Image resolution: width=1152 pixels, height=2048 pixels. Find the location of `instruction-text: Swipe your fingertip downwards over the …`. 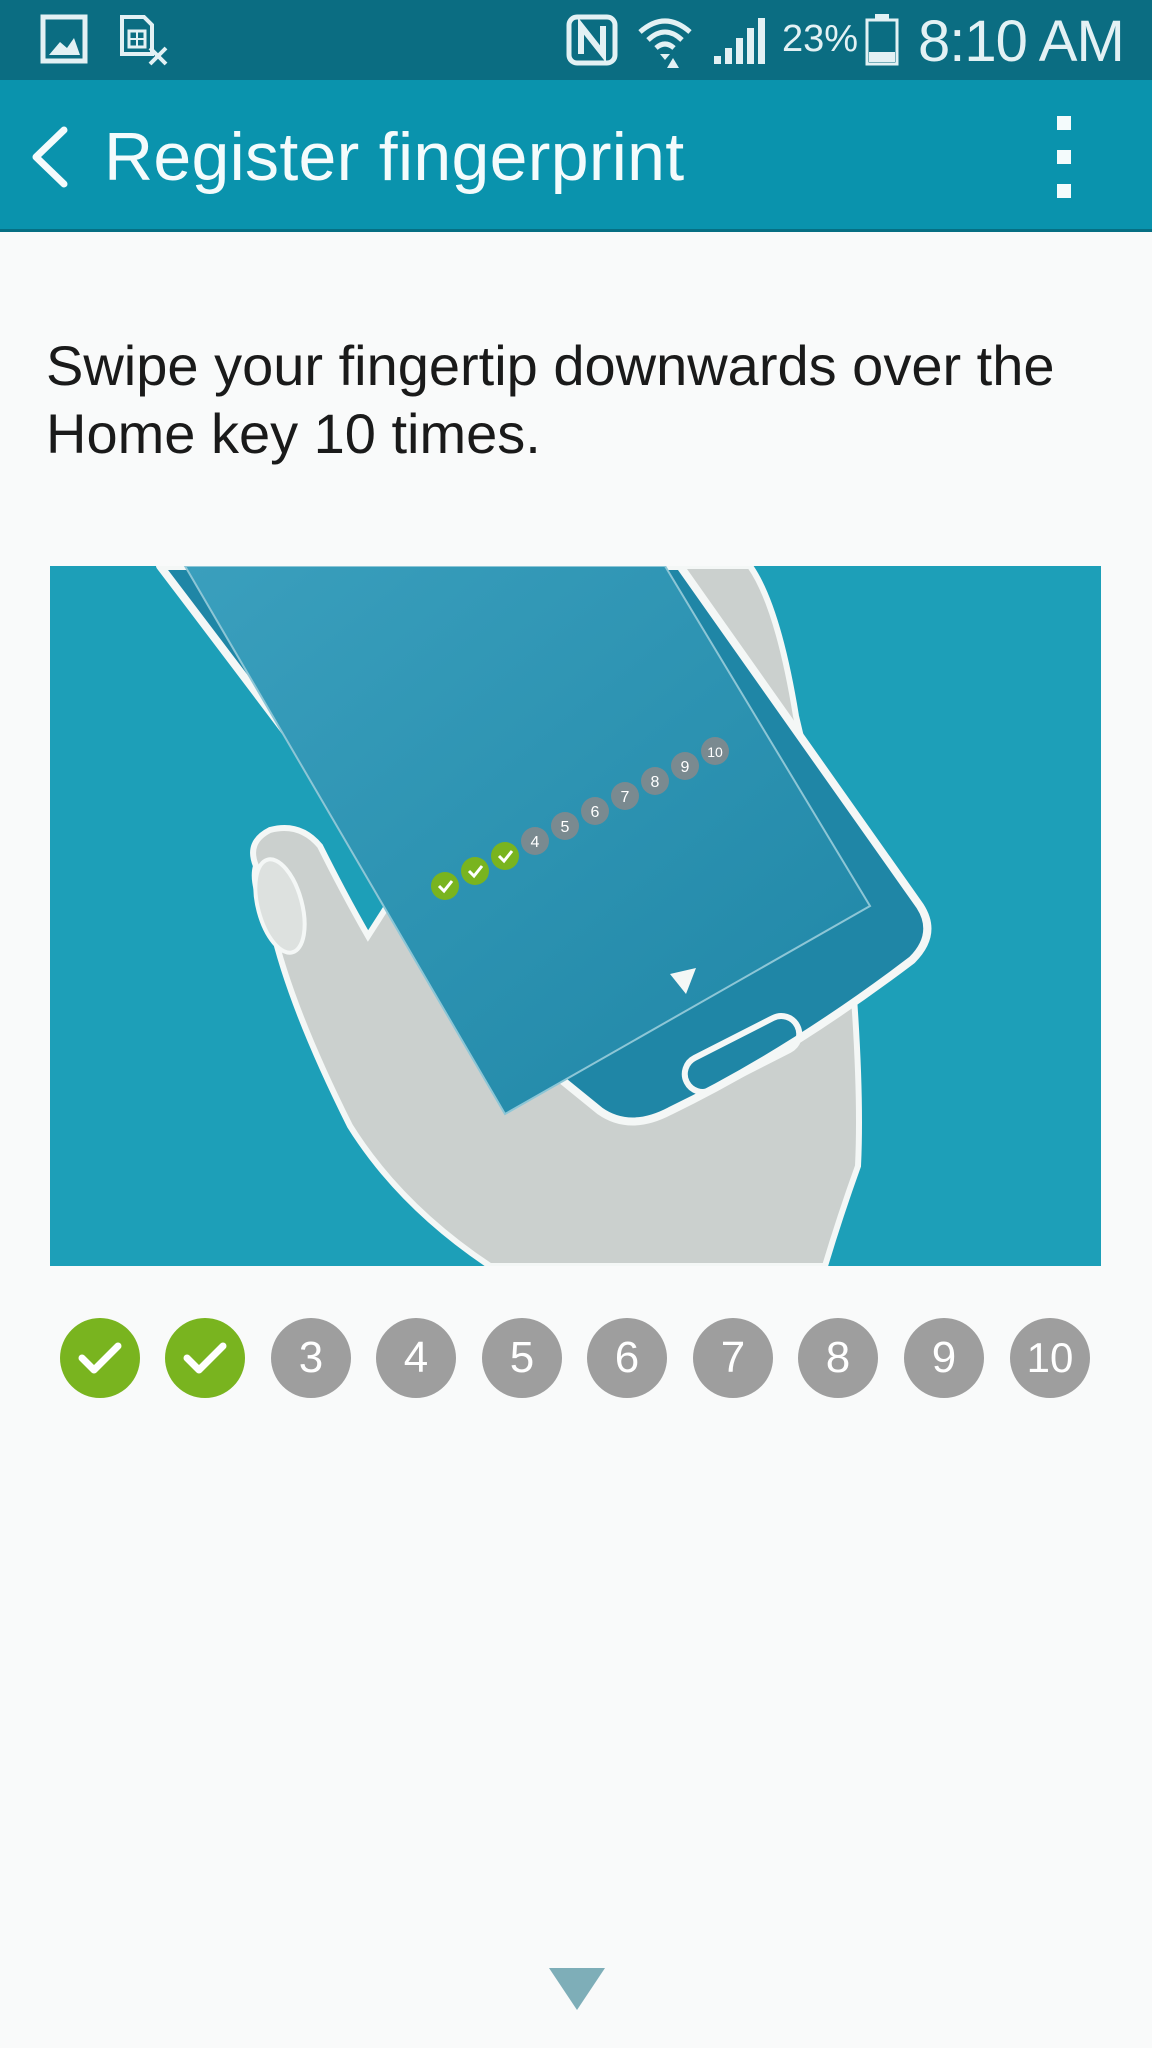

instruction-text: Swipe your fingertip downwards over the … is located at coordinates (550, 399).